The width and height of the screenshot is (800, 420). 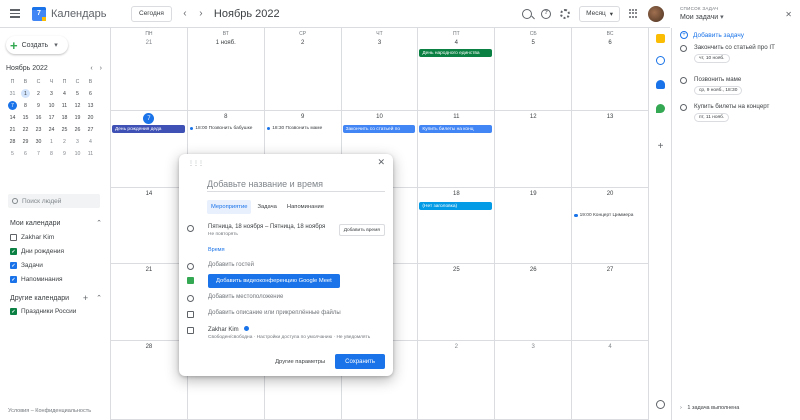 What do you see at coordinates (90, 117) in the screenshot?
I see `mini-day: 20` at bounding box center [90, 117].